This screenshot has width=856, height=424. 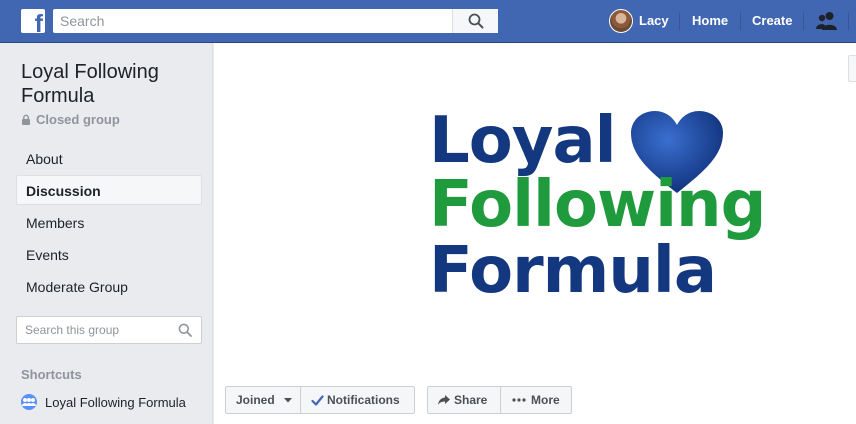 I want to click on group-privacy-text: Closed group, so click(x=78, y=119).